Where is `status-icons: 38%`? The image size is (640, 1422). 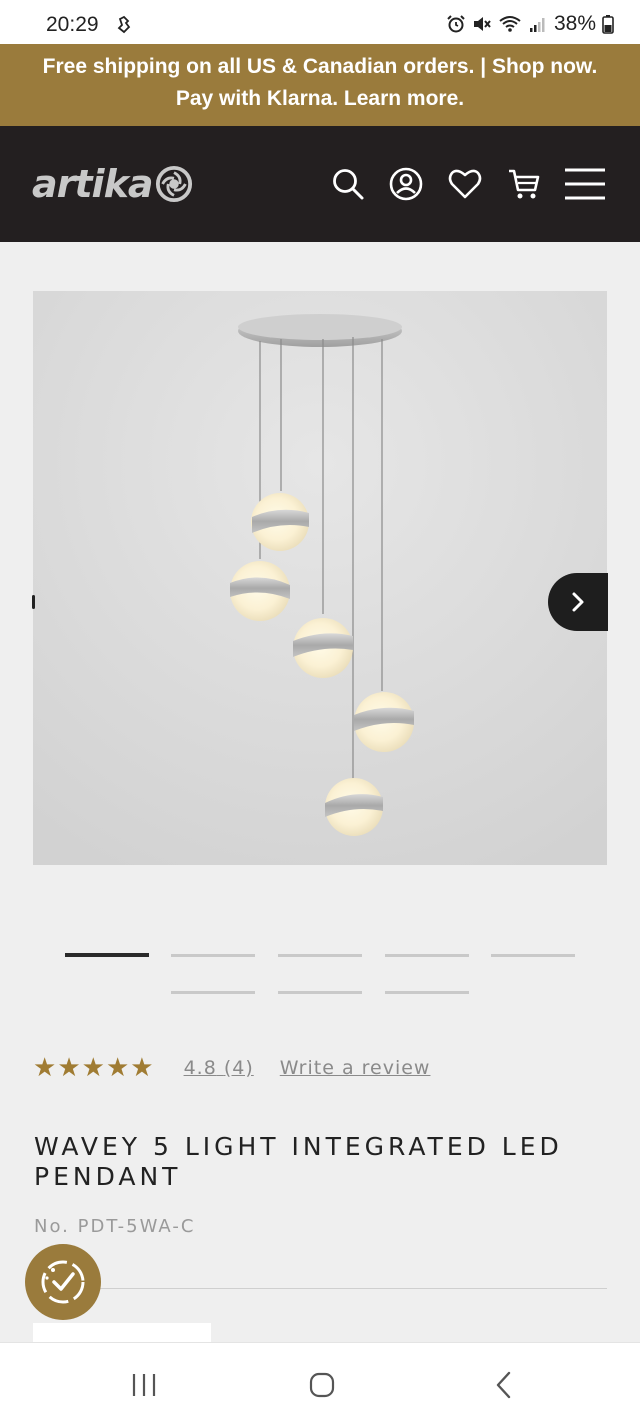
status-icons: 38% is located at coordinates (530, 24).